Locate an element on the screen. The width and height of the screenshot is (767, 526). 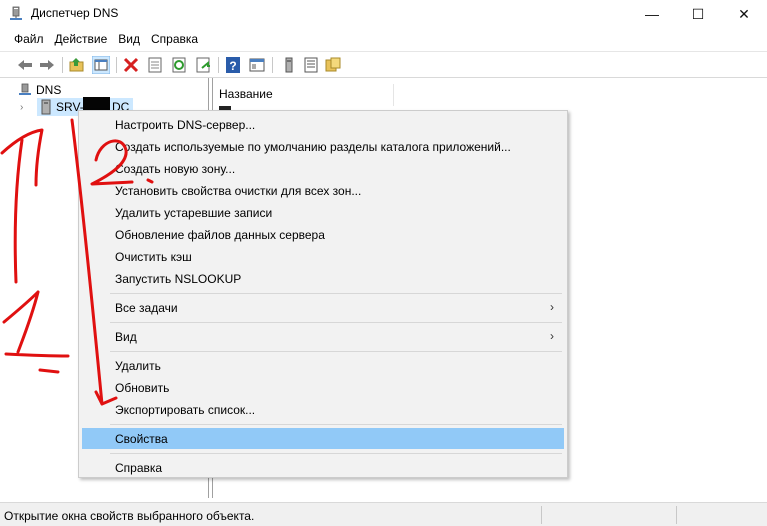
tree-item-dns: DNS is located at coordinates (39, 90).